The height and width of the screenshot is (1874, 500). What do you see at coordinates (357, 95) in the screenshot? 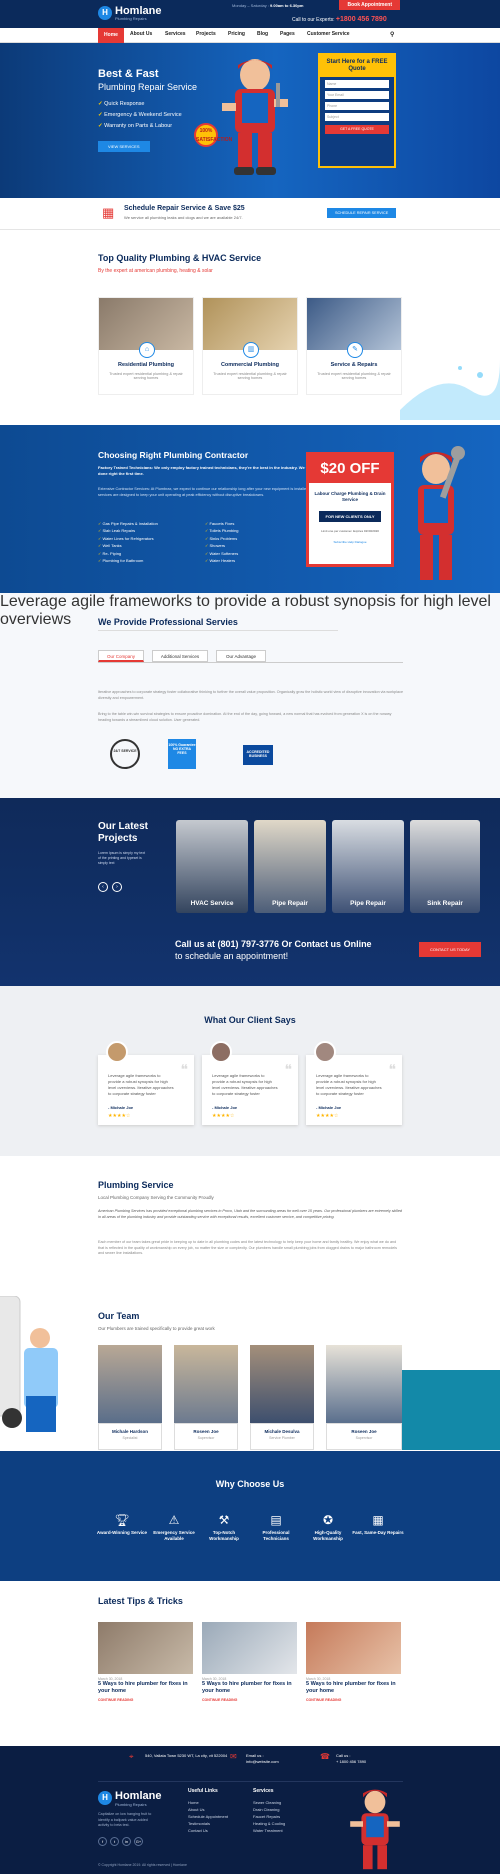
I see `email-input: Your Email` at bounding box center [357, 95].